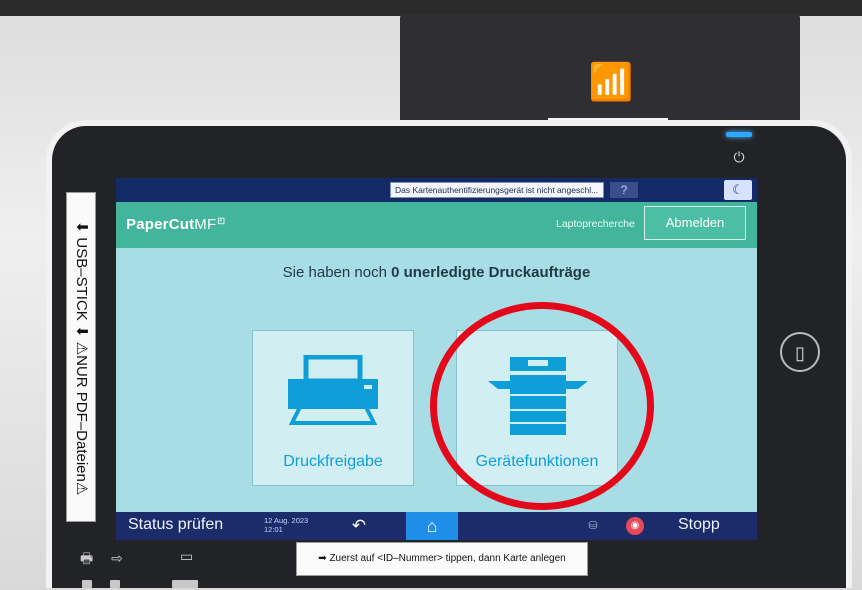 The height and width of the screenshot is (590, 862). Describe the element at coordinates (739, 157) in the screenshot. I see `power-saver-icon: ⏻` at that location.